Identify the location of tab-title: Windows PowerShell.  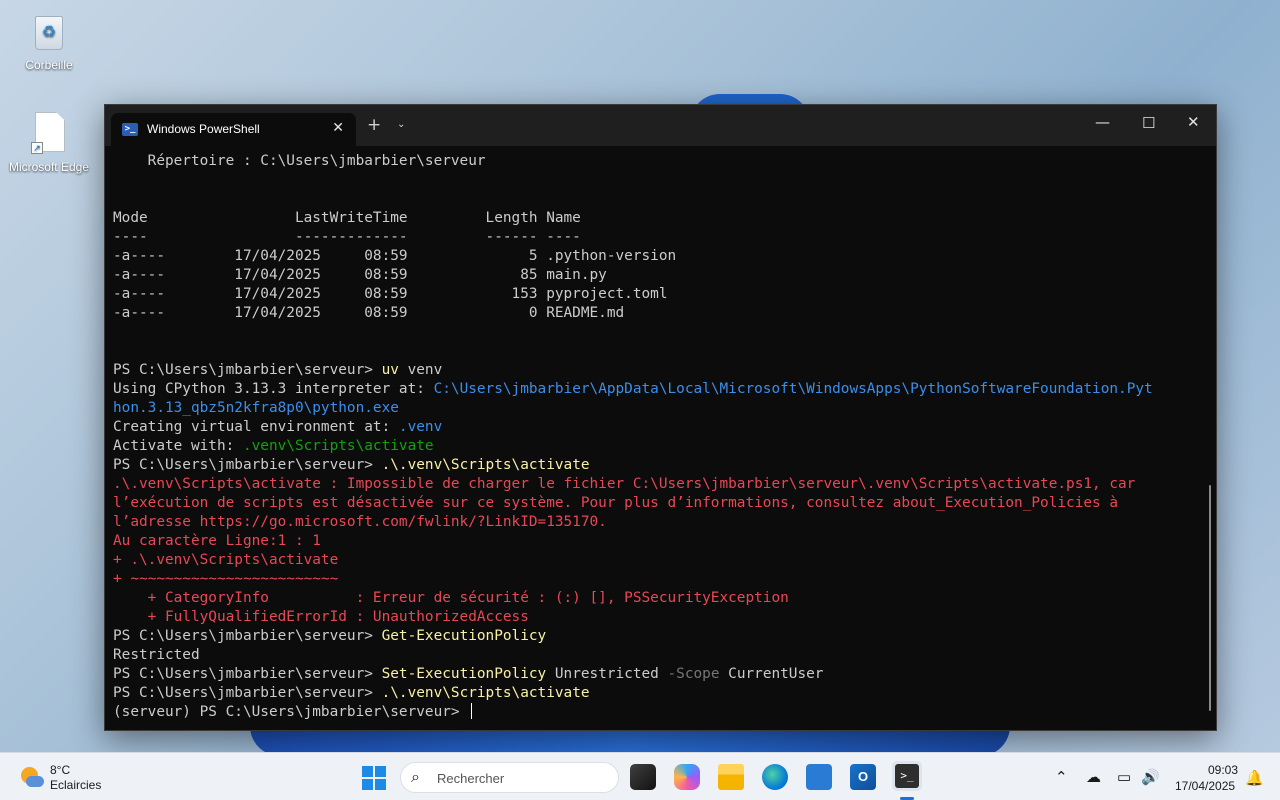
(203, 129).